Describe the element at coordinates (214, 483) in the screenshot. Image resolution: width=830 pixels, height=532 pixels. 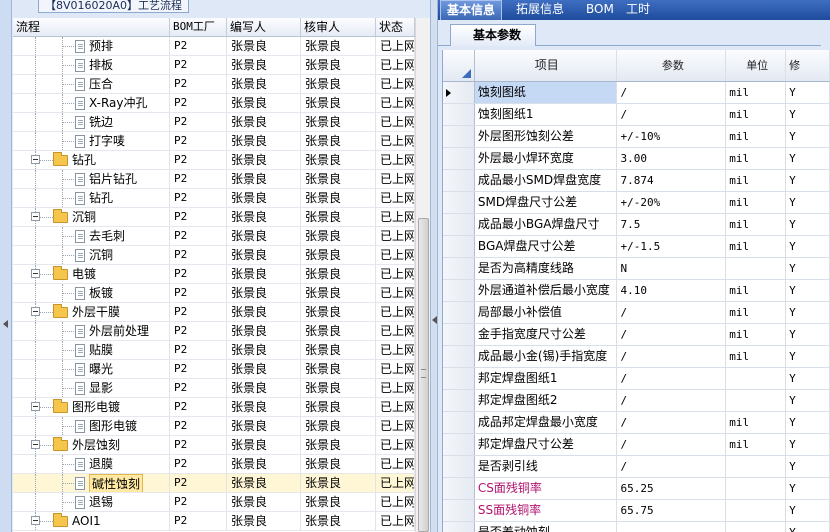
I see `tree-row: 碱性蚀刻 P2 张景良 张景良 已上网` at that location.